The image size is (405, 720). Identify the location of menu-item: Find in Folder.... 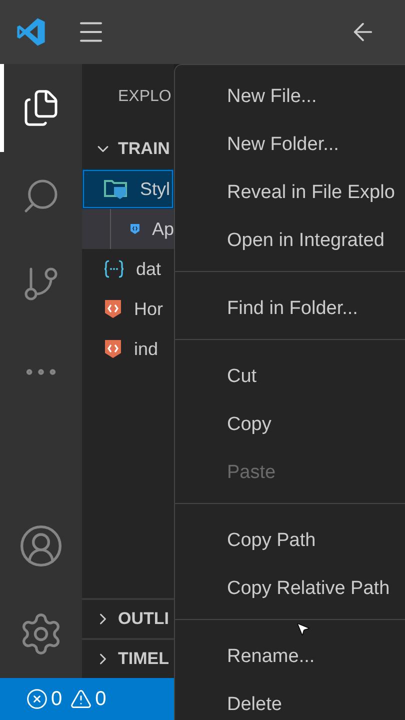
(290, 309).